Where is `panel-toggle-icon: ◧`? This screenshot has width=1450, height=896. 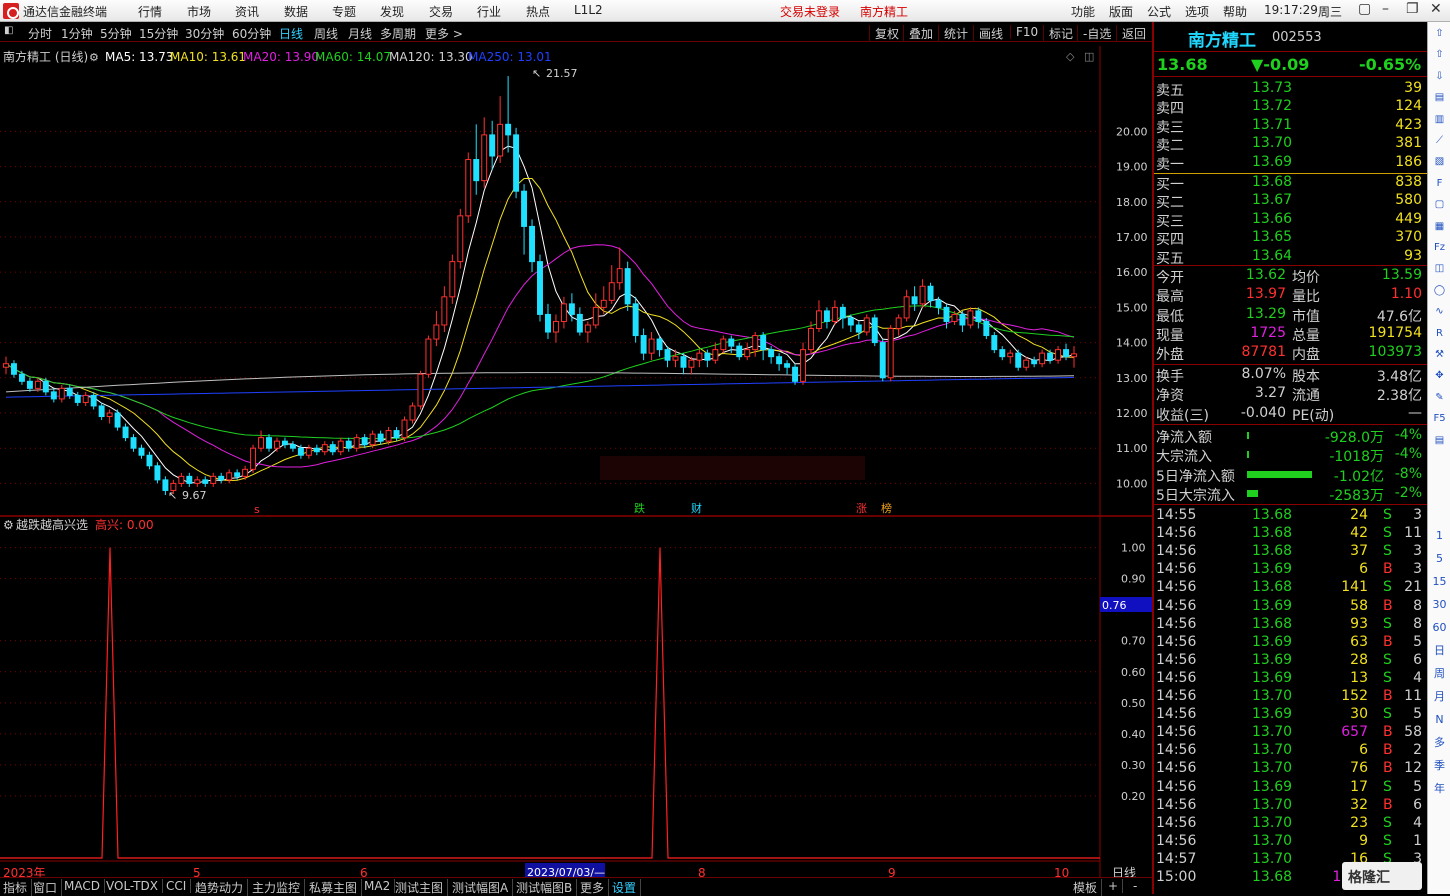 panel-toggle-icon: ◧ is located at coordinates (8, 30).